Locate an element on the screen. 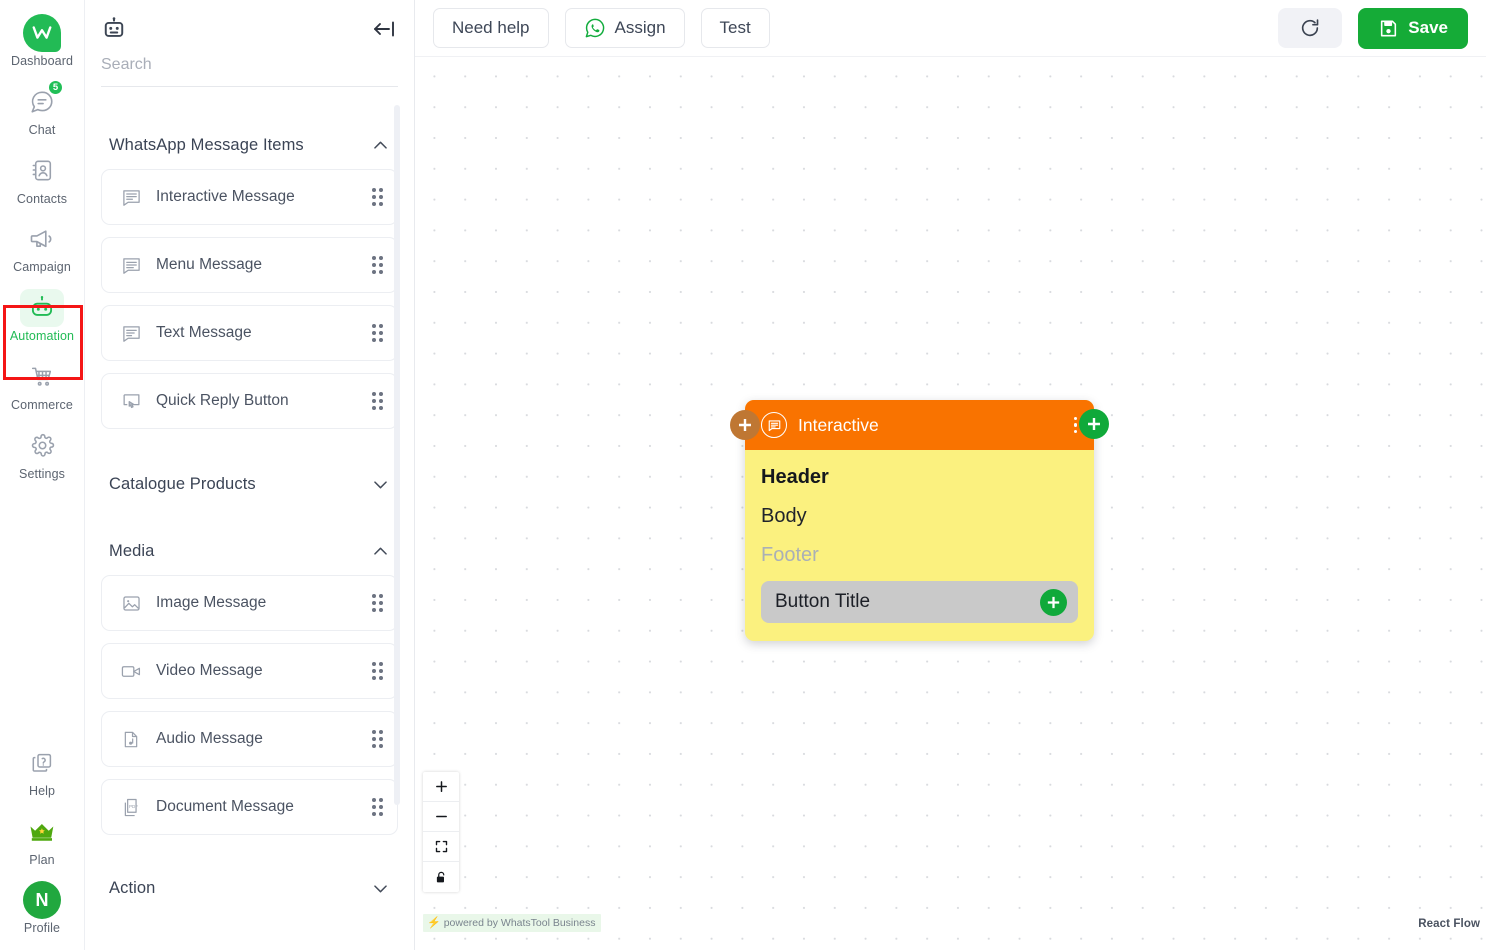  save-button: Save is located at coordinates (1413, 28).